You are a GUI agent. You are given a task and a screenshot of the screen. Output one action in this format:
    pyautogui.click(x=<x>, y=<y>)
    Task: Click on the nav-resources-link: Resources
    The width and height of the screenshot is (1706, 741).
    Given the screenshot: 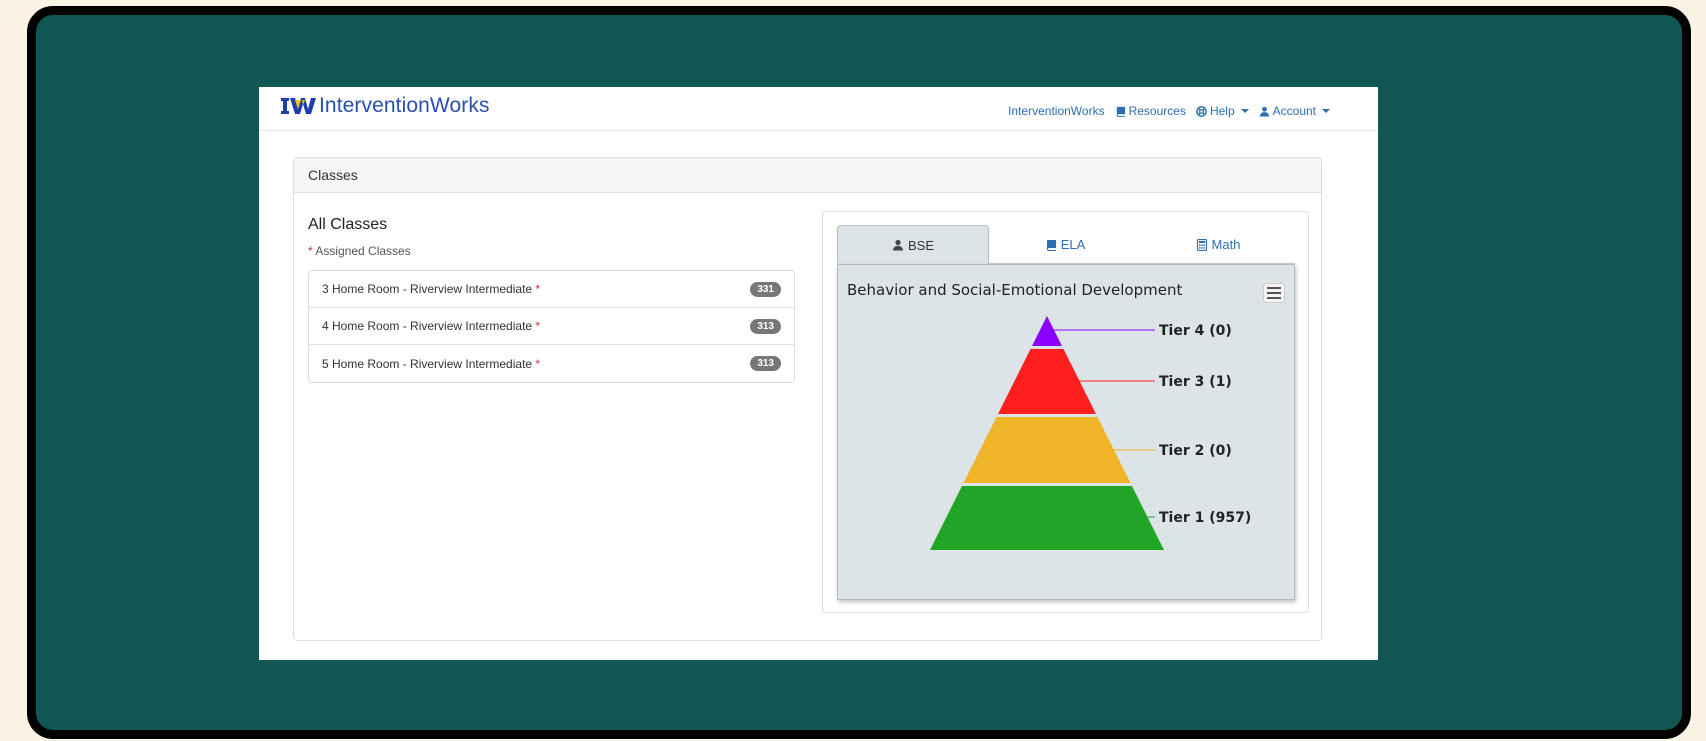 What is the action you would take?
    pyautogui.click(x=1150, y=111)
    